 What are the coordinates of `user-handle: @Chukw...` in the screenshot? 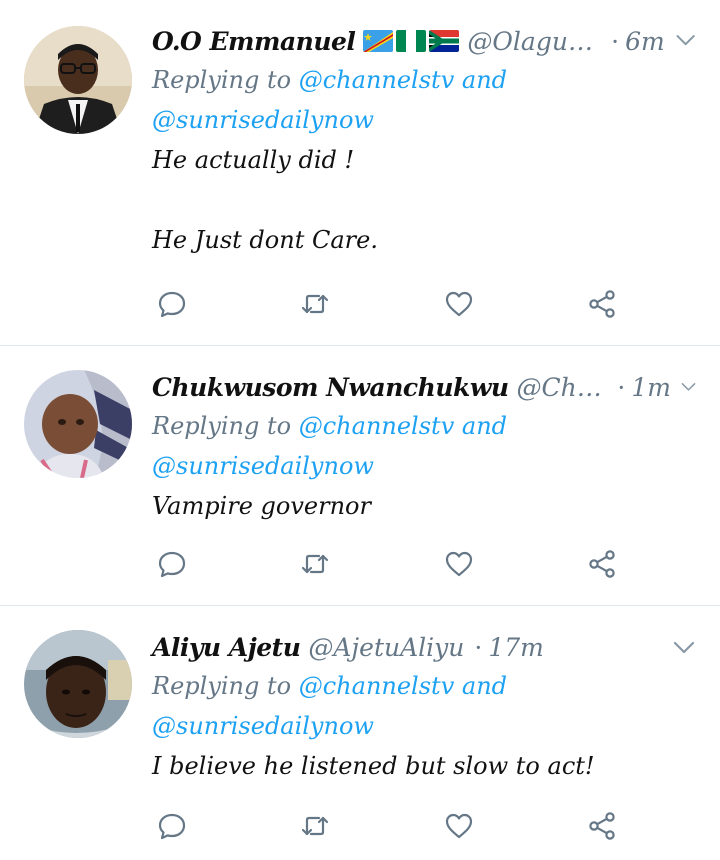 It's located at (562, 387).